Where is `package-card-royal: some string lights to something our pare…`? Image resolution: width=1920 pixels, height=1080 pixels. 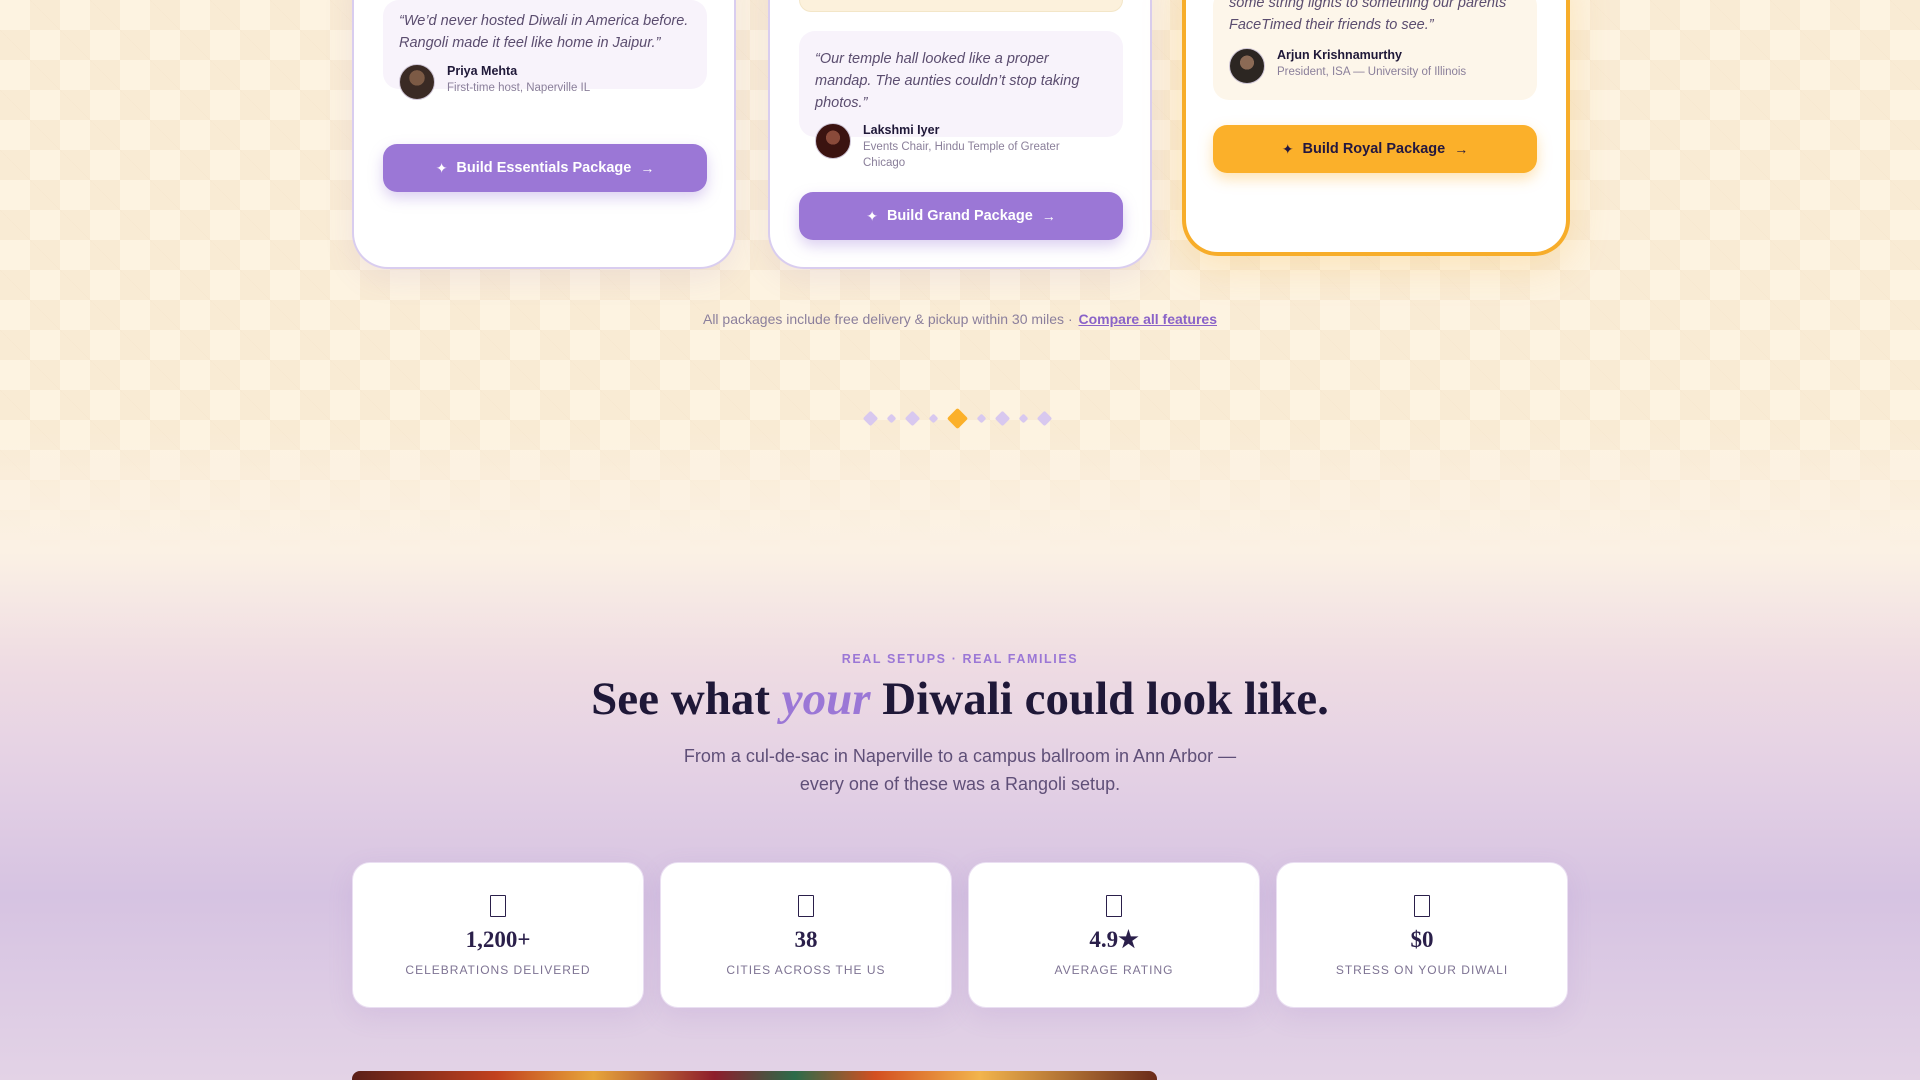
package-card-royal: some string lights to something our pare… is located at coordinates (1376, 128).